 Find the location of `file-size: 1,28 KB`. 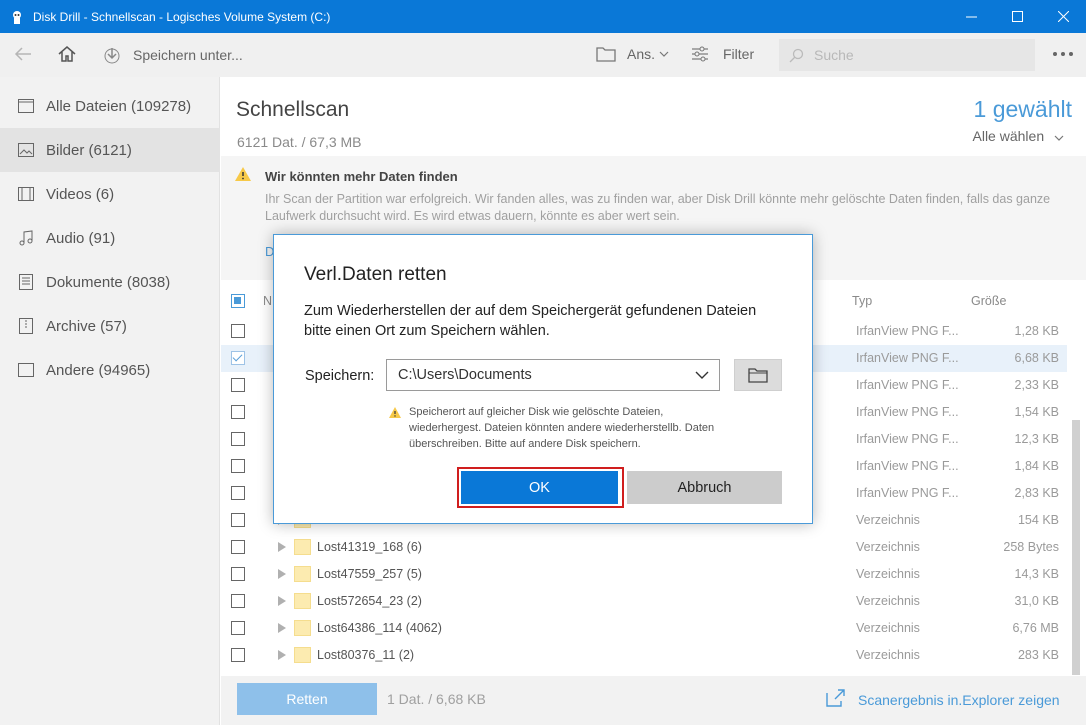

file-size: 1,28 KB is located at coordinates (1036, 331).